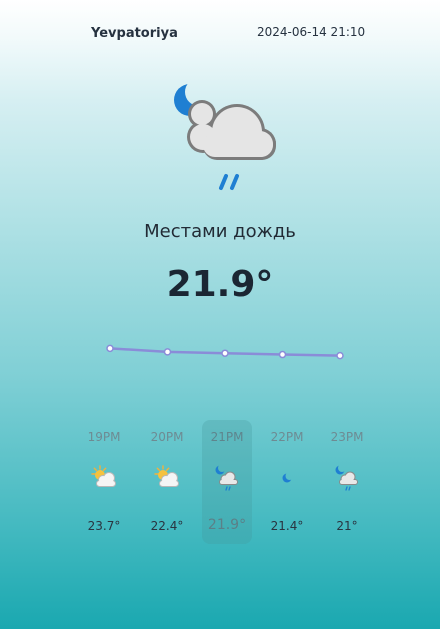  Describe the element at coordinates (134, 33) in the screenshot. I see `city-name: Yevpatoriya` at that location.